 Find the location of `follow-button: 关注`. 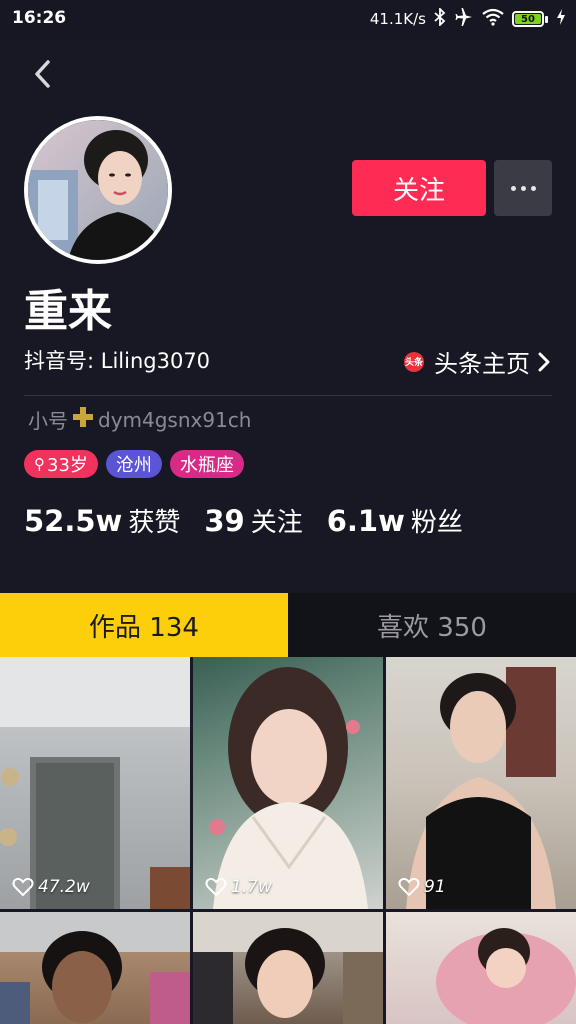

follow-button: 关注 is located at coordinates (419, 188).